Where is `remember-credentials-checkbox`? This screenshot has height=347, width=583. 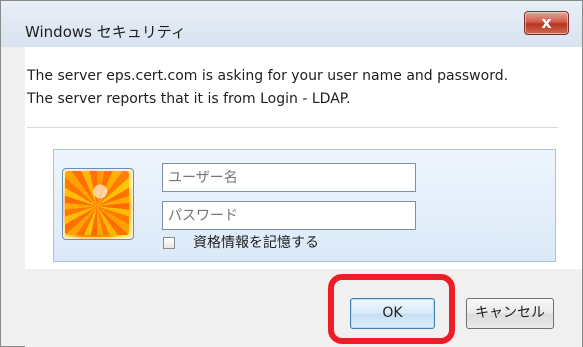 remember-credentials-checkbox is located at coordinates (169, 243).